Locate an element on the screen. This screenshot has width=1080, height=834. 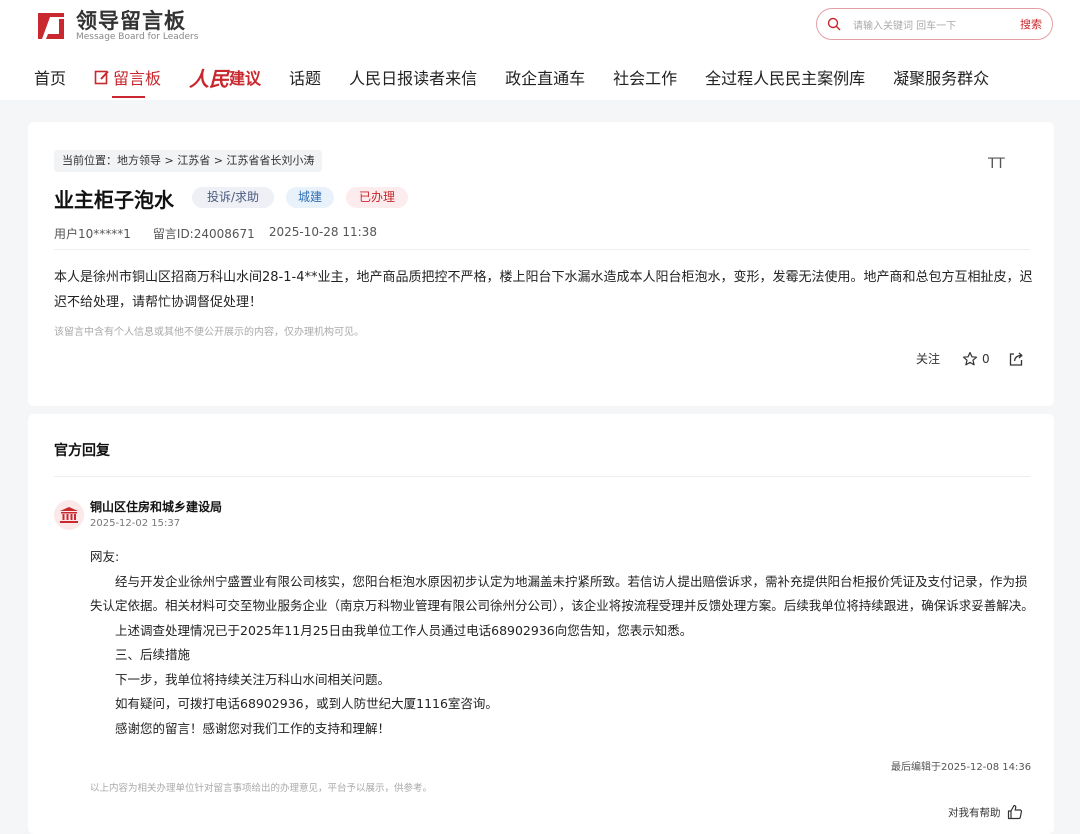
reply-paragraph: 感谢您的留言！感谢您对我们工作的支持和理解！ is located at coordinates (253, 728).